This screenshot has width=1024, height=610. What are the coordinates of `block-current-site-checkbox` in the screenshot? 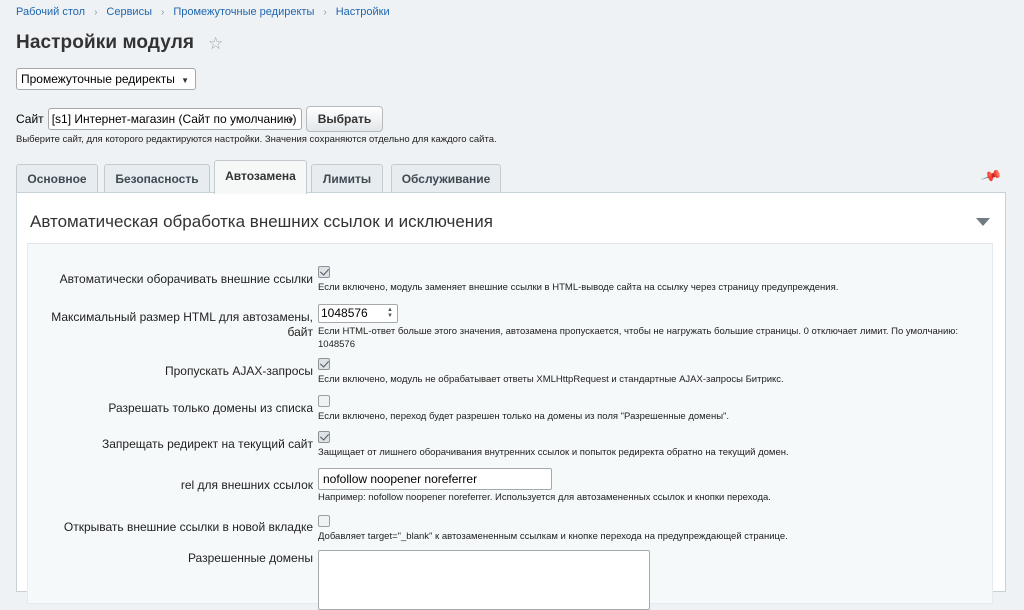 It's located at (324, 437).